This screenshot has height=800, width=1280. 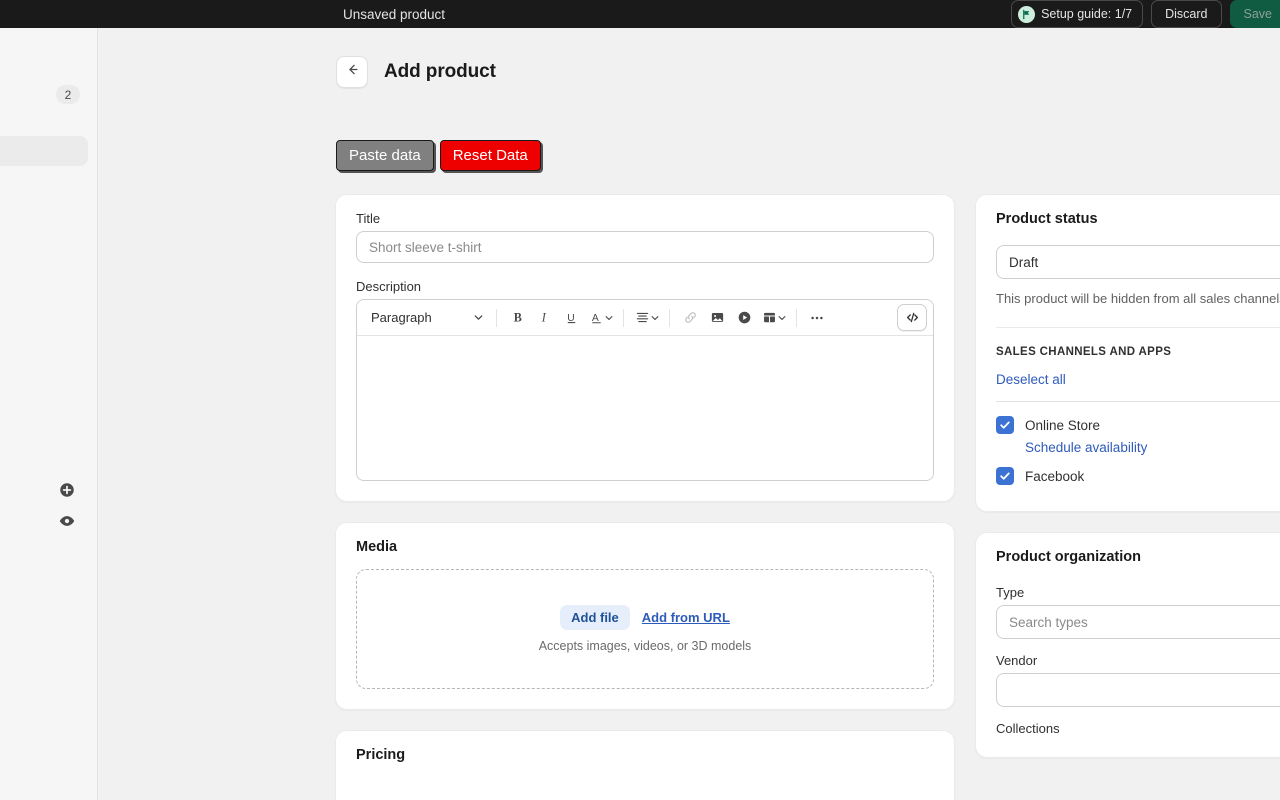 What do you see at coordinates (595, 318) in the screenshot?
I see `svg-text: A` at bounding box center [595, 318].